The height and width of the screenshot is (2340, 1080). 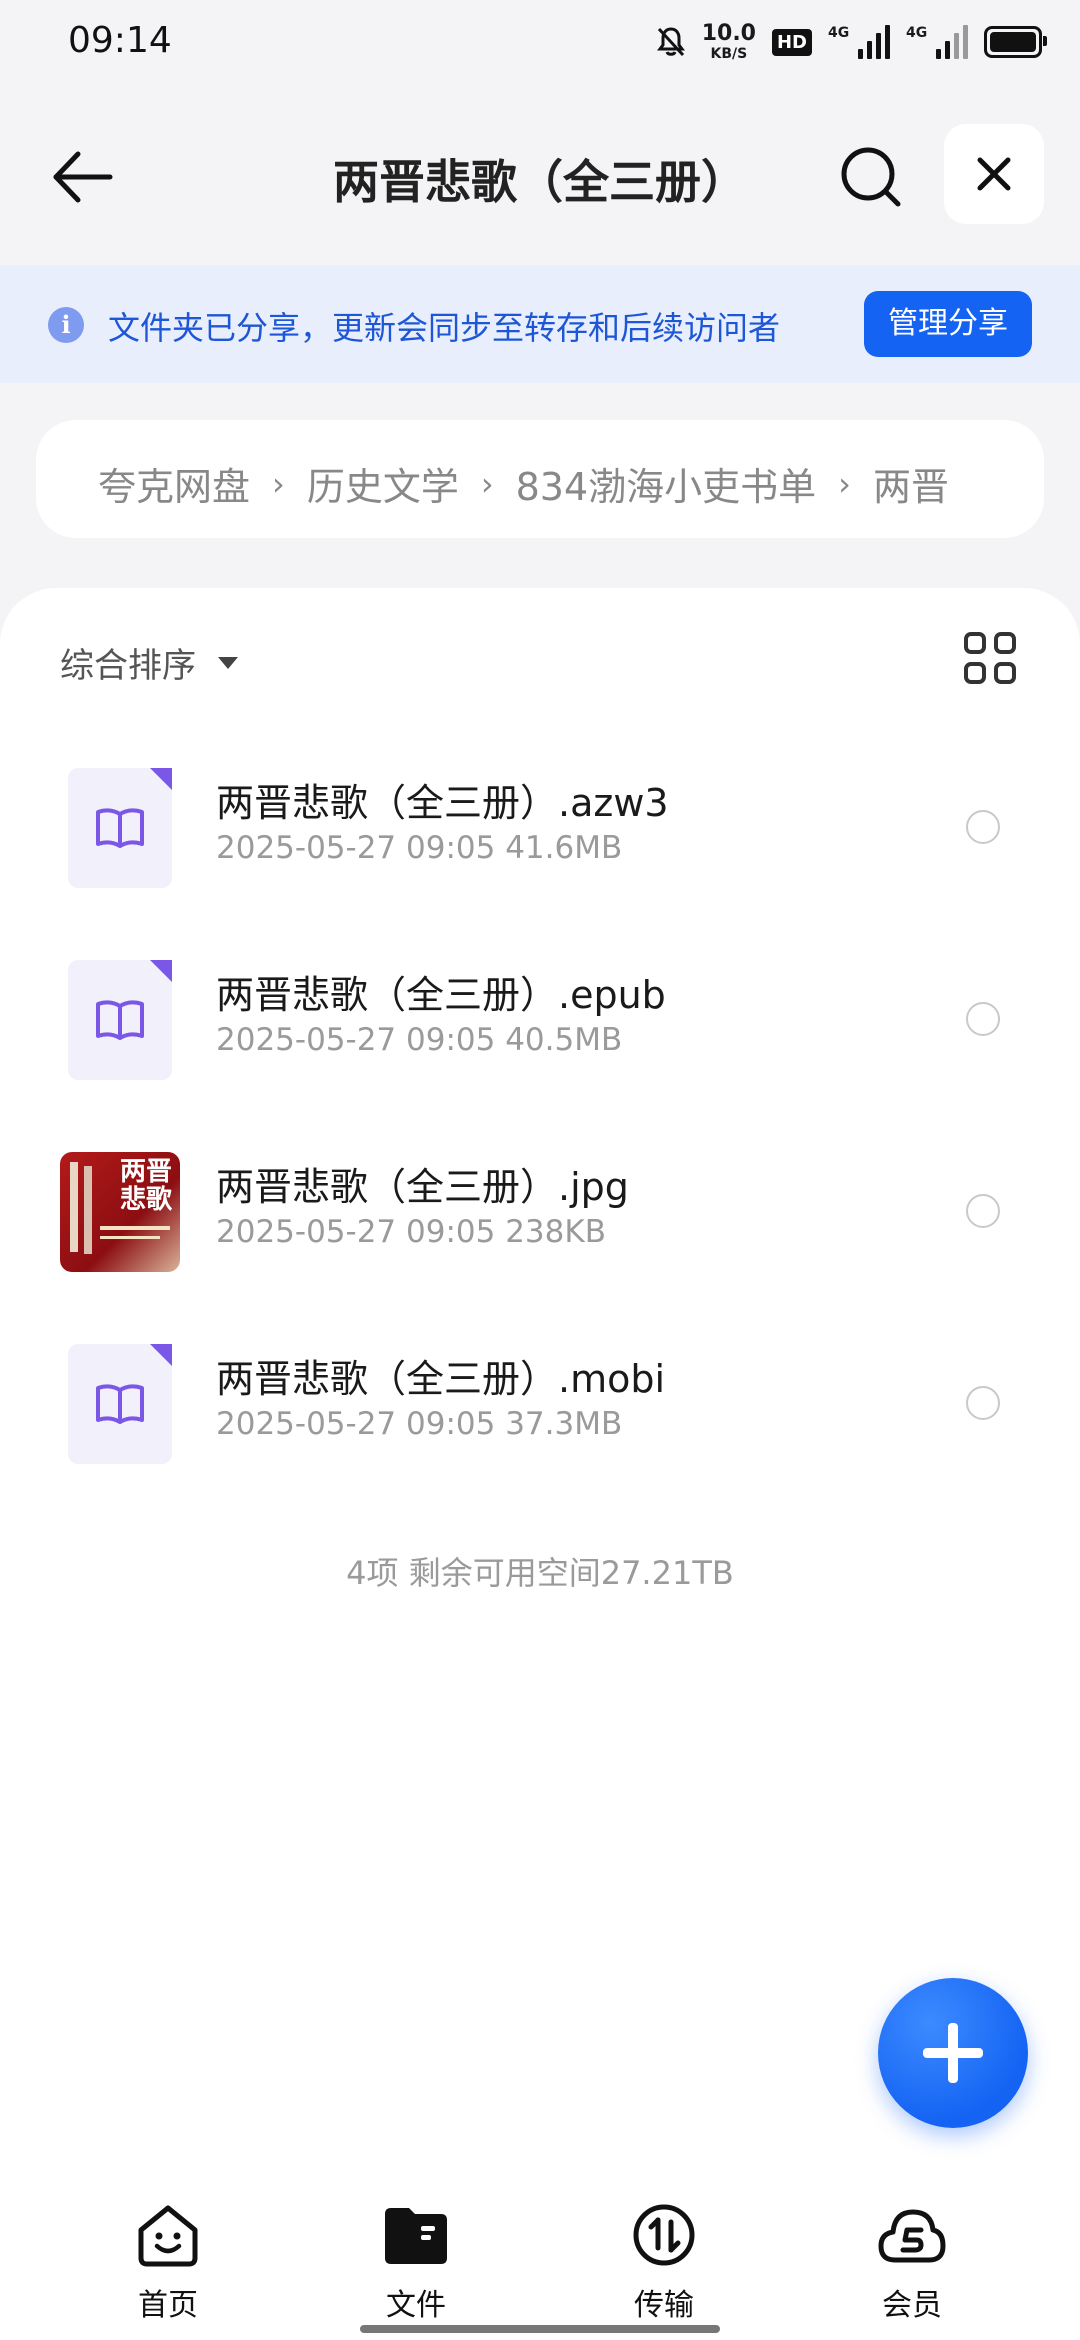 What do you see at coordinates (540, 1020) in the screenshot?
I see `file-row: 两晋悲歌（全三册）.epub 2025-05-27 09:05 40.5MB` at bounding box center [540, 1020].